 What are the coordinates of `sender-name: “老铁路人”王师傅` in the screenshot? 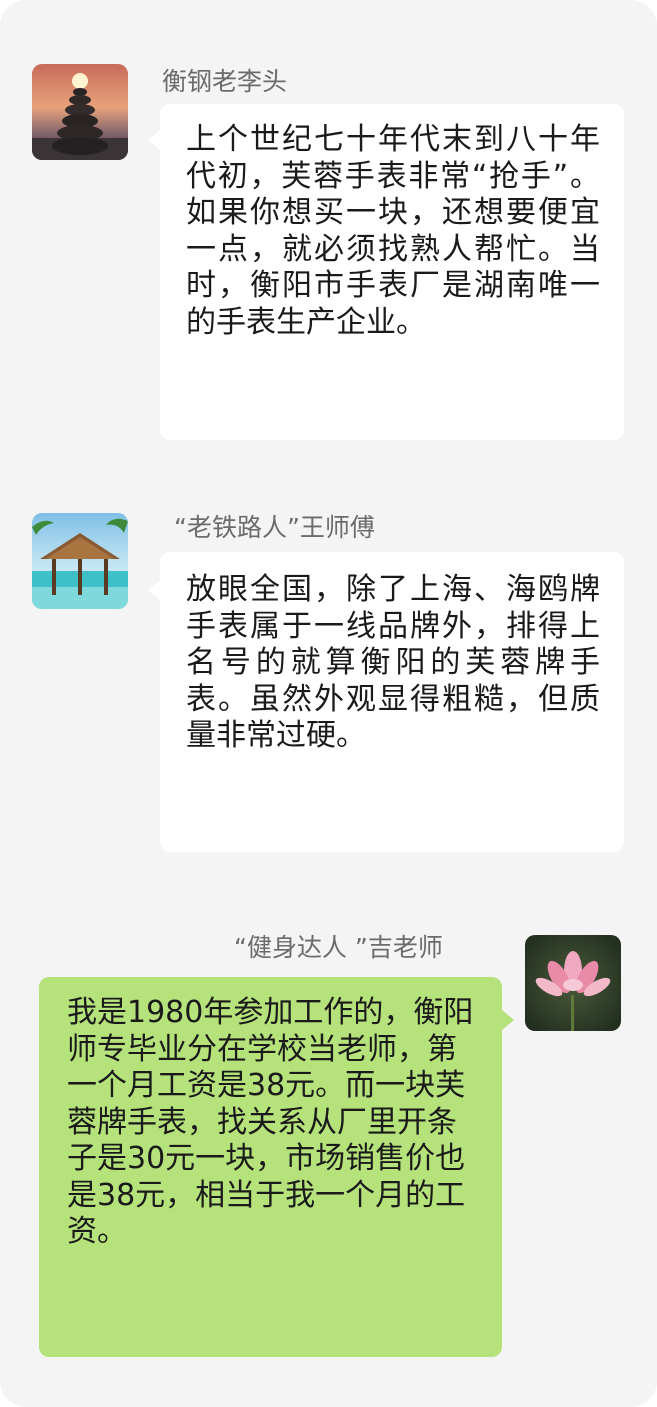 It's located at (274, 527).